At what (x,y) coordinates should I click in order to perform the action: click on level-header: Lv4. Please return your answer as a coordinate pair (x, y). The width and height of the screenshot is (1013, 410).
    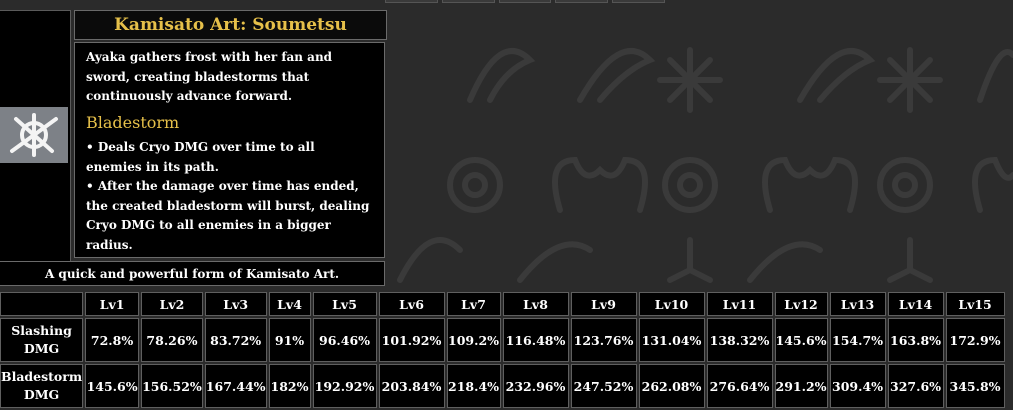
    Looking at the image, I should click on (289, 304).